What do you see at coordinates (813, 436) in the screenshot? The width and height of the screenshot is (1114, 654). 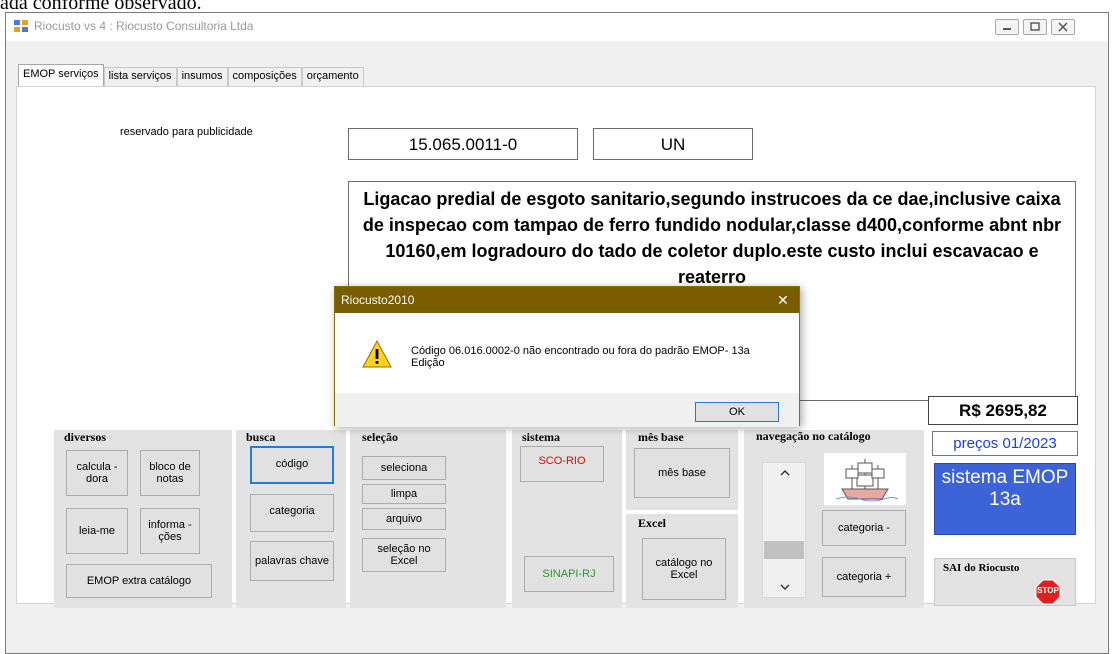 I see `group-navegacao-title: navegação no catálogo` at bounding box center [813, 436].